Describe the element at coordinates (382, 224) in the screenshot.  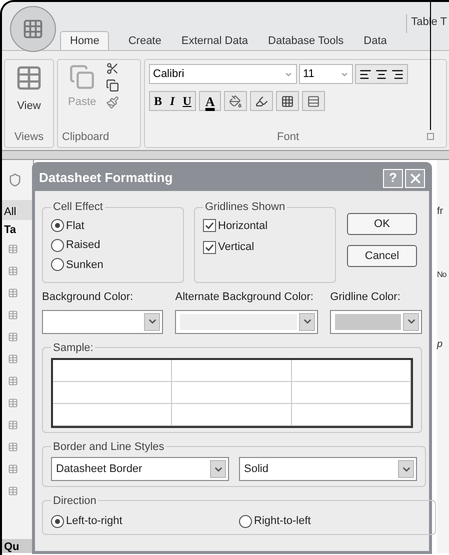
I see `ok-button: OK` at that location.